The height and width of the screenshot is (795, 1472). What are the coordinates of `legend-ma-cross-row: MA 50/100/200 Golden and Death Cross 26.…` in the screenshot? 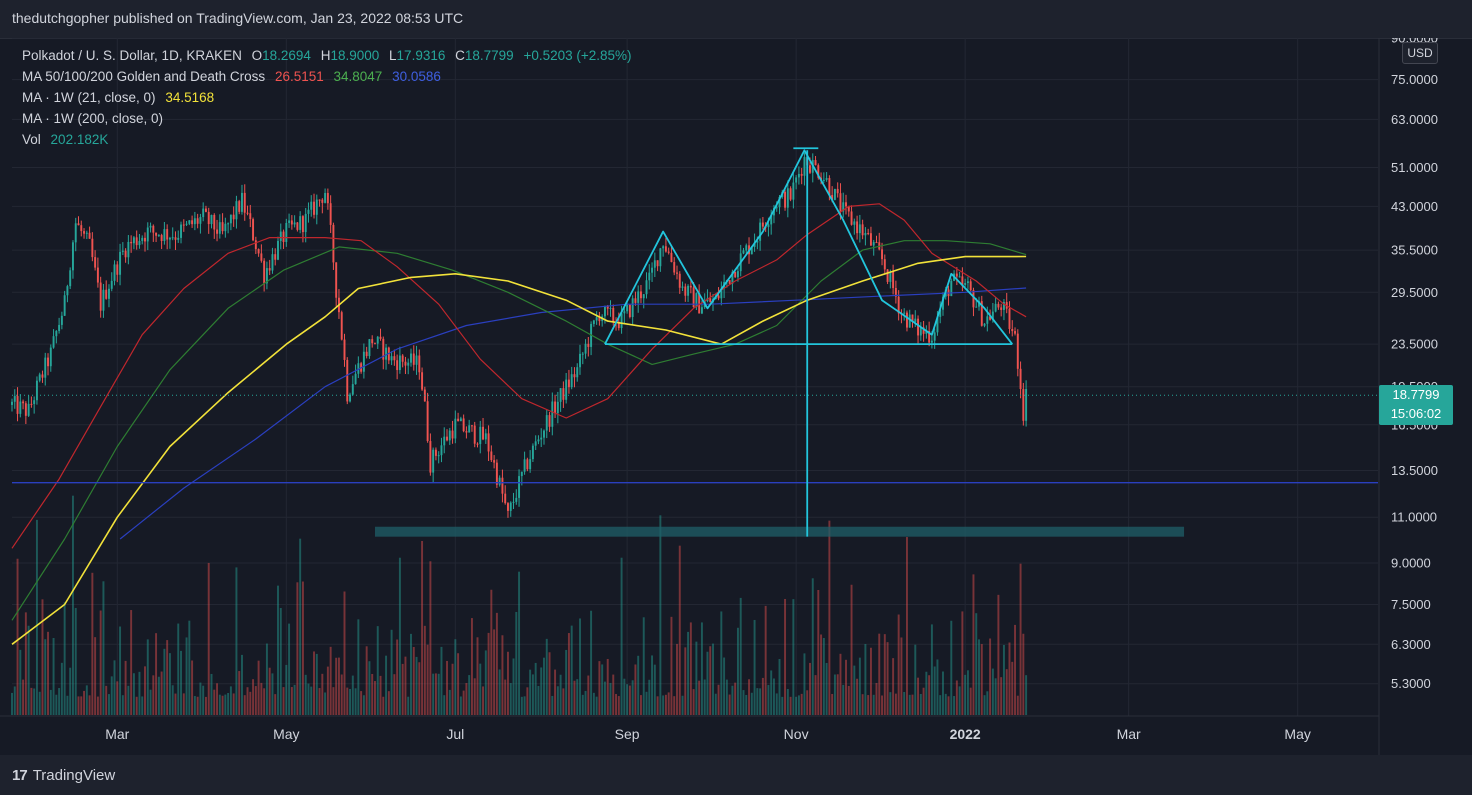 It's located at (327, 76).